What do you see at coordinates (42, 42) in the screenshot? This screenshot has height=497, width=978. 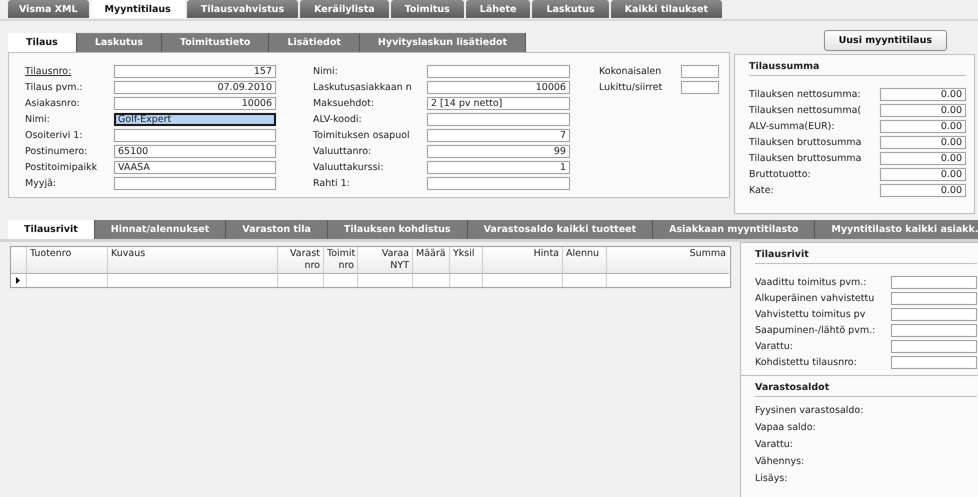 I see `tab: Tilaus` at bounding box center [42, 42].